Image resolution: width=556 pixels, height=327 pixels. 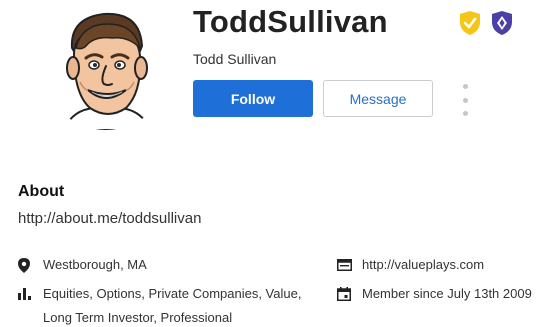 I want to click on avatar, so click(x=106, y=66).